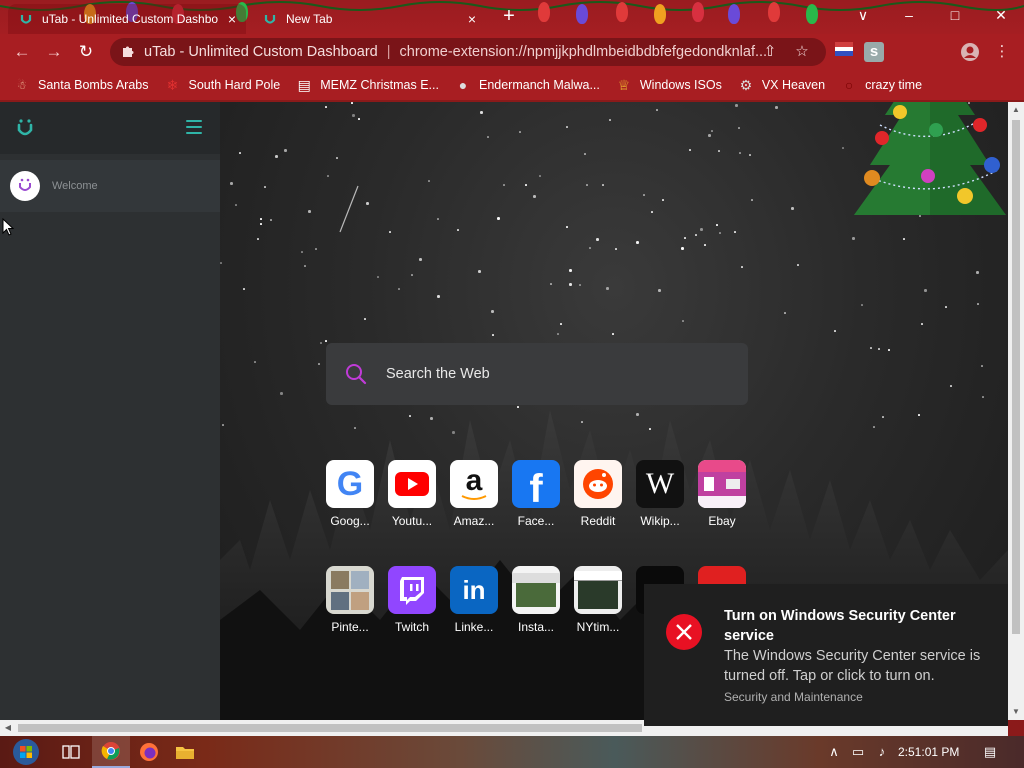 This screenshot has height=768, width=1024. What do you see at coordinates (881, 85) in the screenshot?
I see `bookmark-crazy-time: ○ crazy time` at bounding box center [881, 85].